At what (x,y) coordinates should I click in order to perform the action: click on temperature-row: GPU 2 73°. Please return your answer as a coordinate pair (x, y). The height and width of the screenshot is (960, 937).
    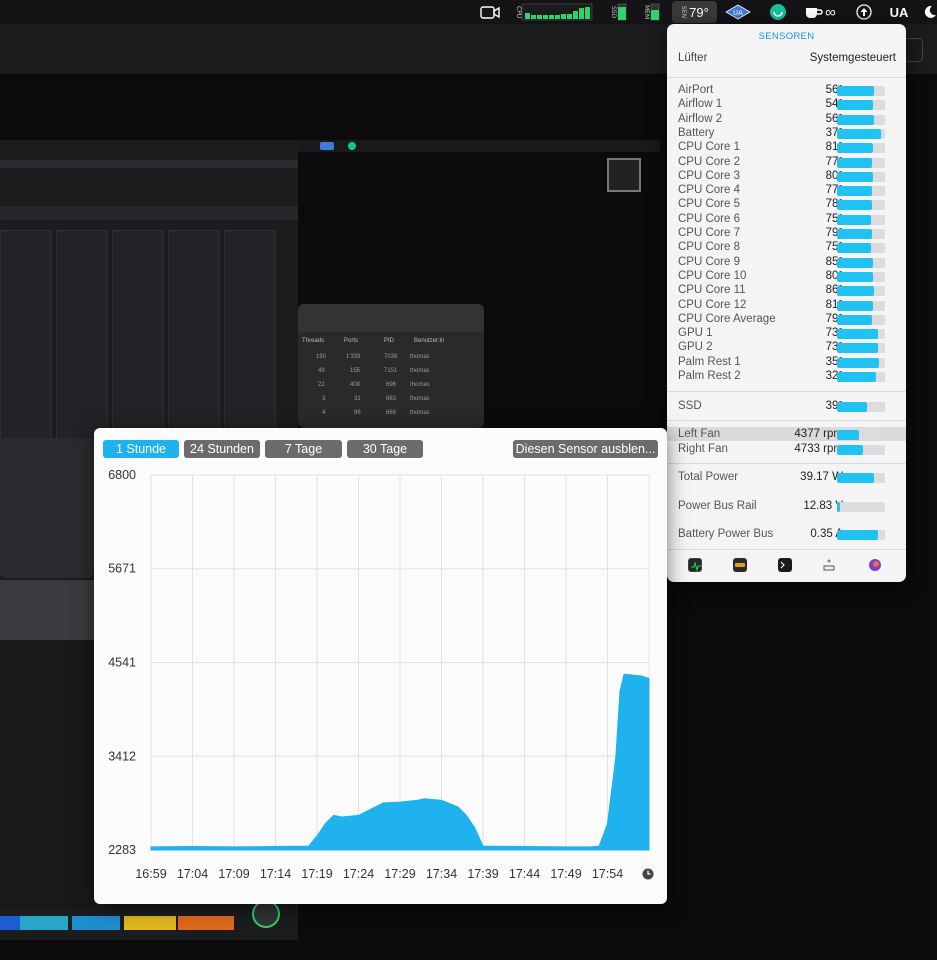
    Looking at the image, I should click on (787, 348).